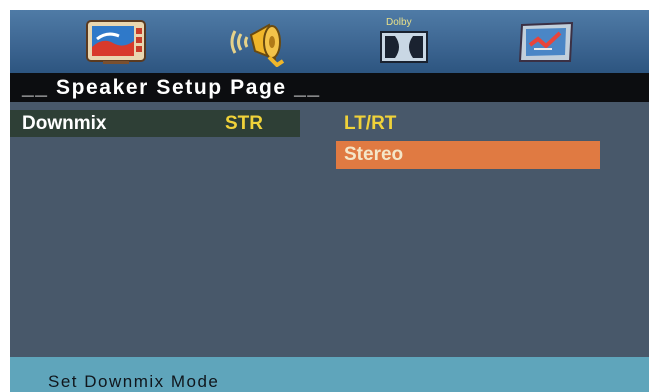  I want to click on dolby-icon: Dolby, so click(404, 42).